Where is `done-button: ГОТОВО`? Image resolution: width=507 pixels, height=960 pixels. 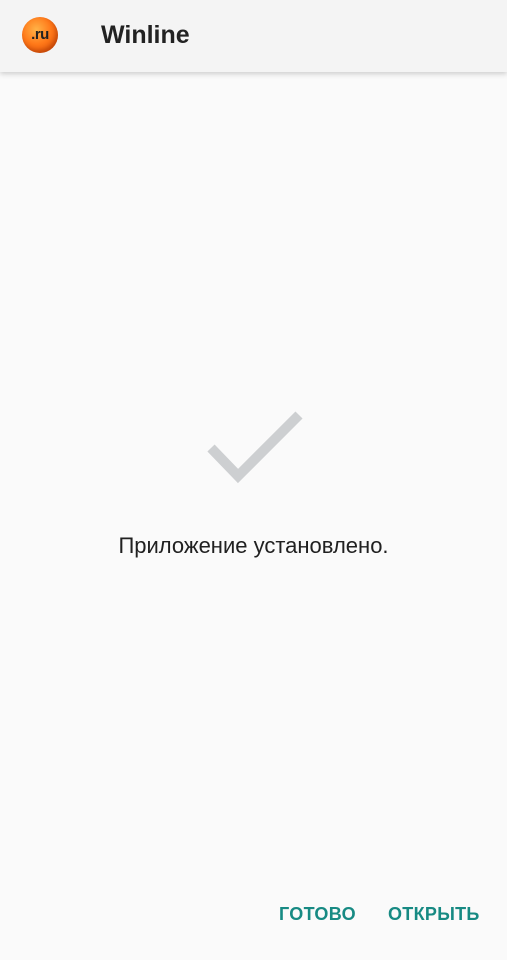 done-button: ГОТОВО is located at coordinates (317, 914).